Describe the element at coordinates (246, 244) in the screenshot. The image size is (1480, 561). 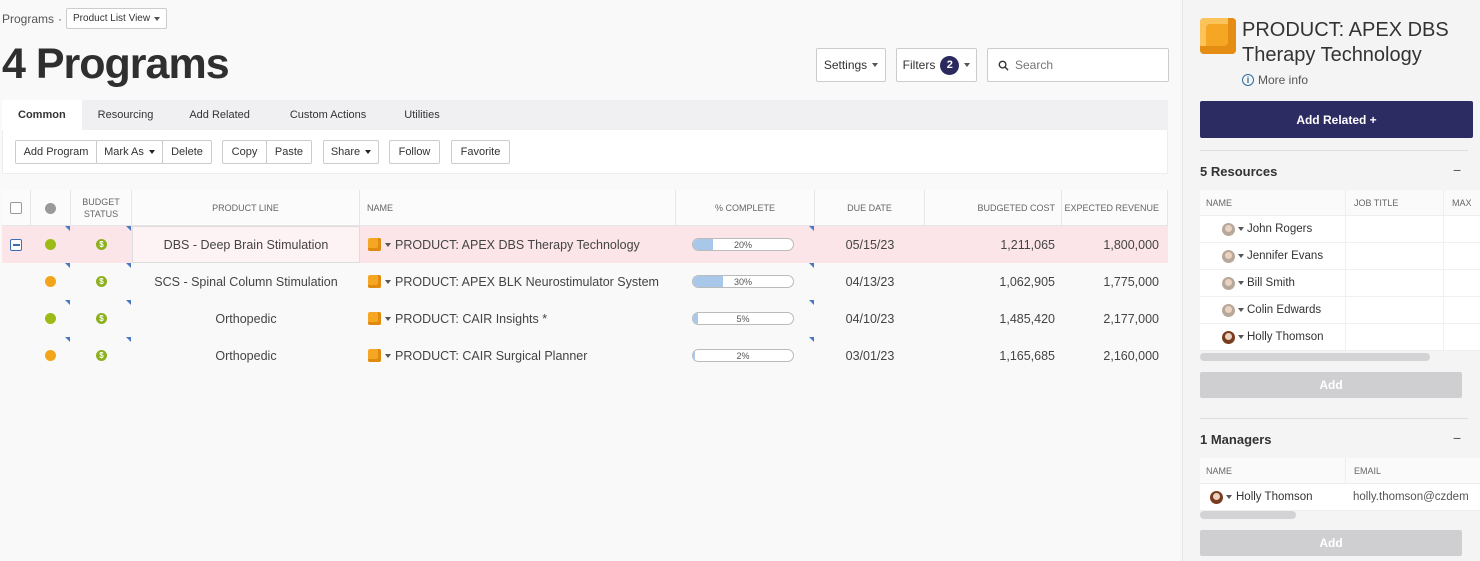
I see `product-line-cell: DBS - Deep Brain Stimulation` at that location.